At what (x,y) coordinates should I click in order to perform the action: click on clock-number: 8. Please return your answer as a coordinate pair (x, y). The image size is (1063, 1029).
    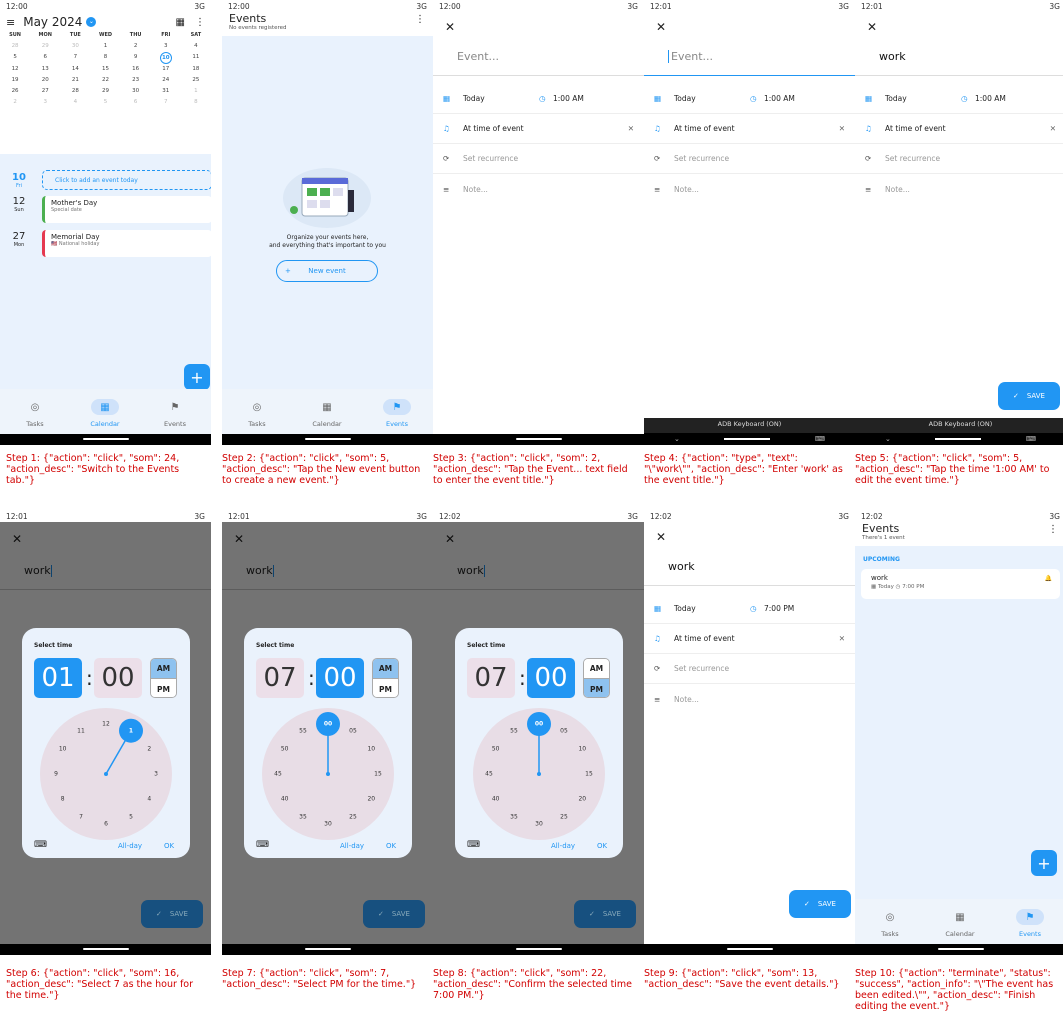
    Looking at the image, I should click on (63, 799).